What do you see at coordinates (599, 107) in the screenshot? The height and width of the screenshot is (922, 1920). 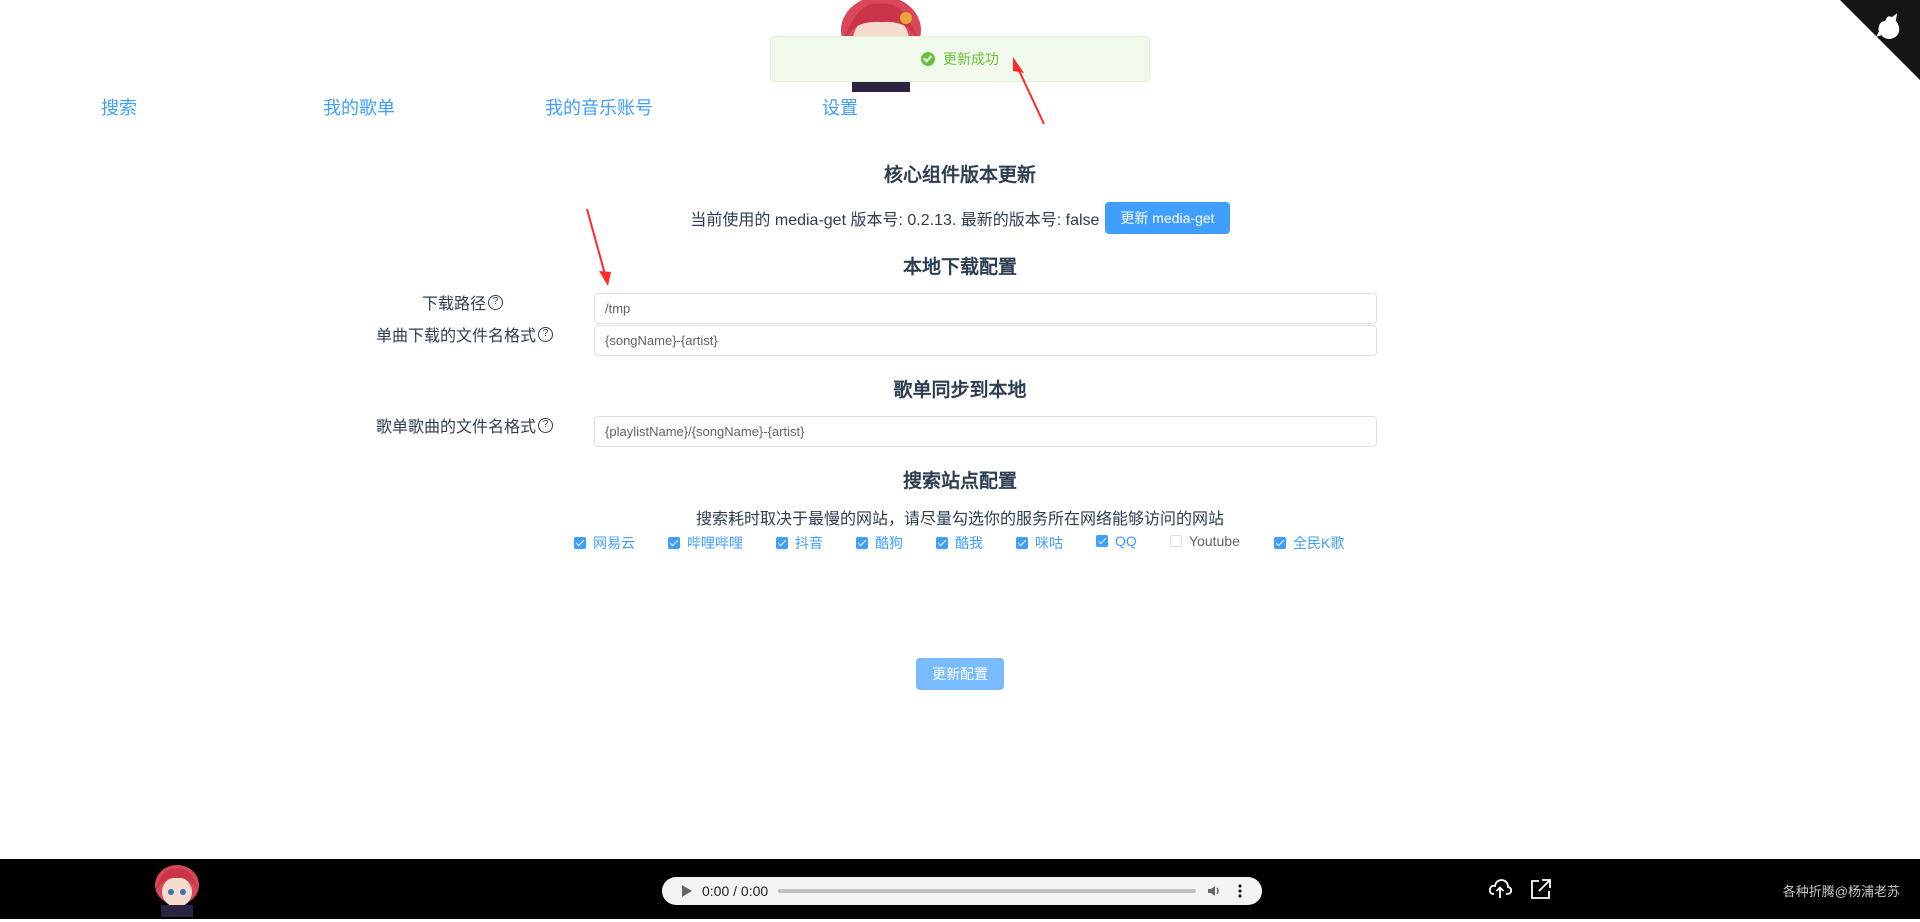 I see `nav-music-accounts: 我的音乐账号` at bounding box center [599, 107].